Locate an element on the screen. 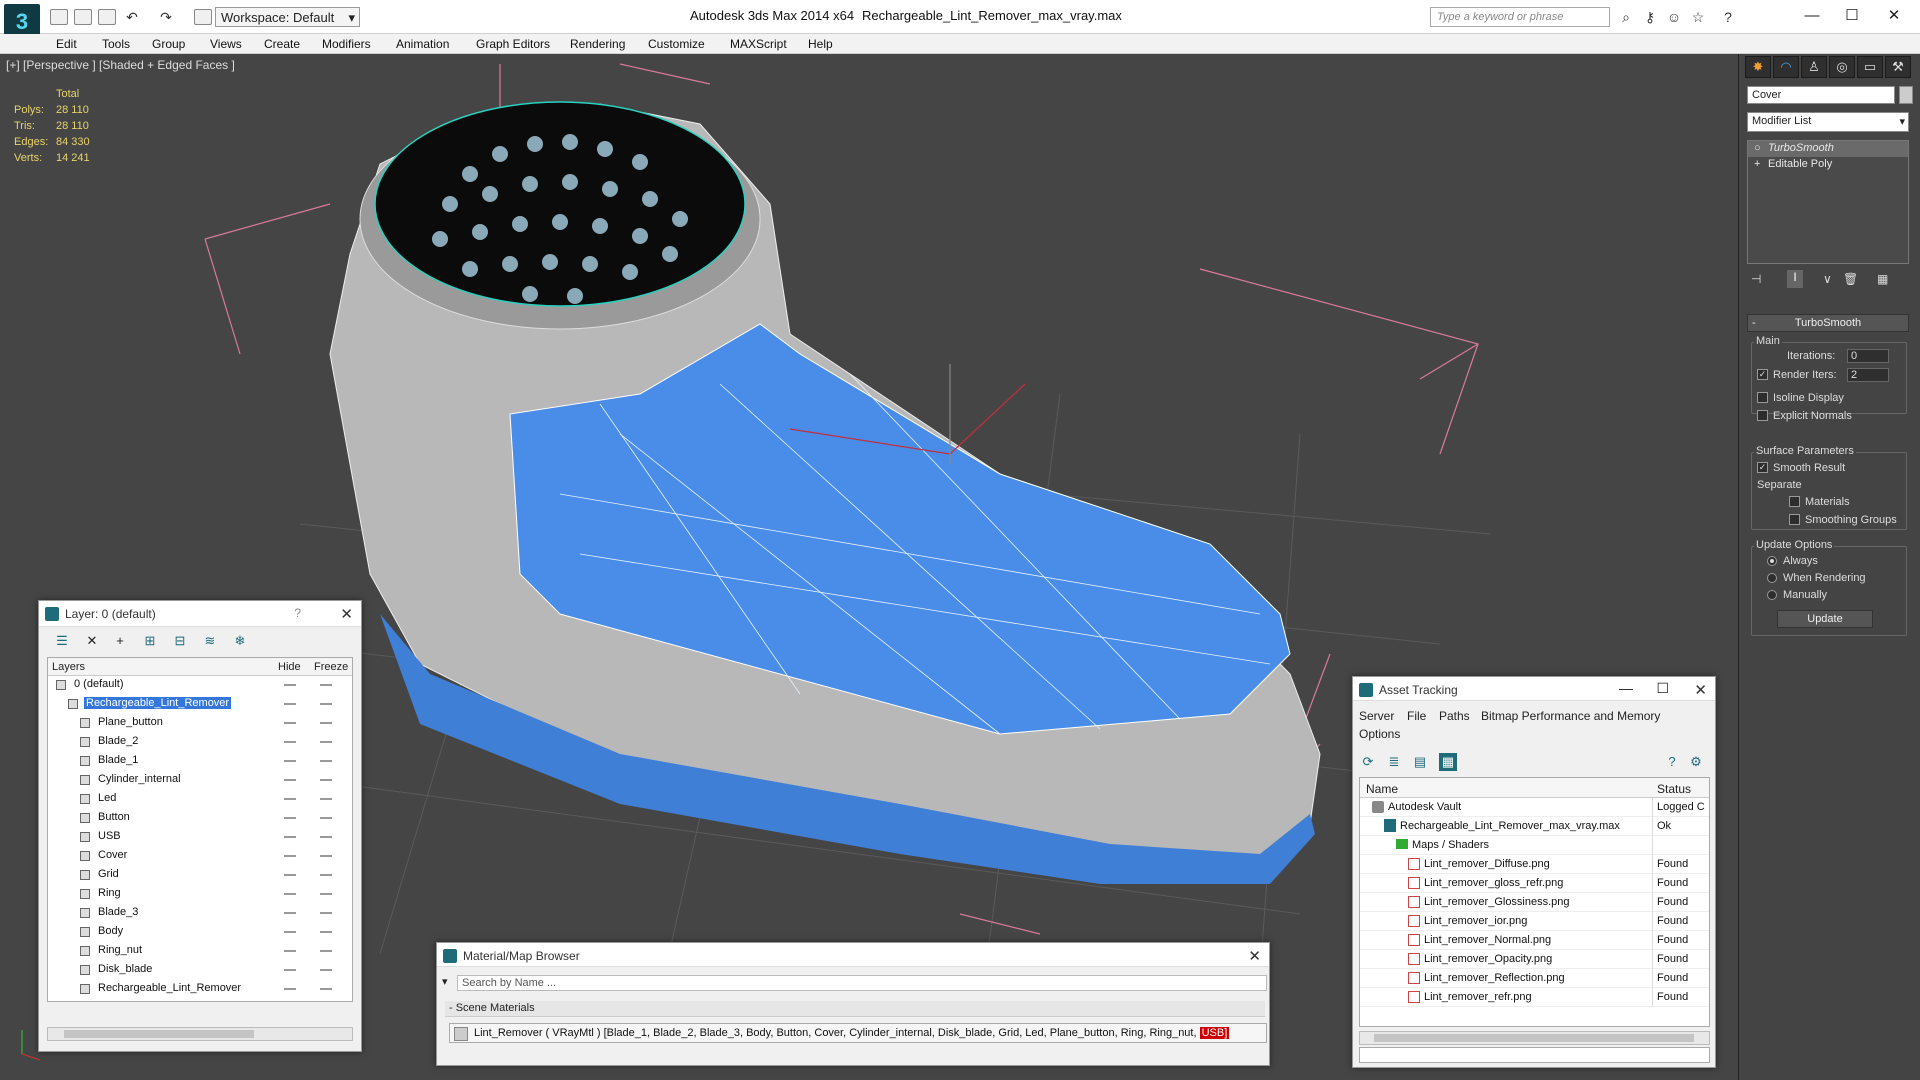  remove-modifier-icon: 🗑 is located at coordinates (1850, 279).